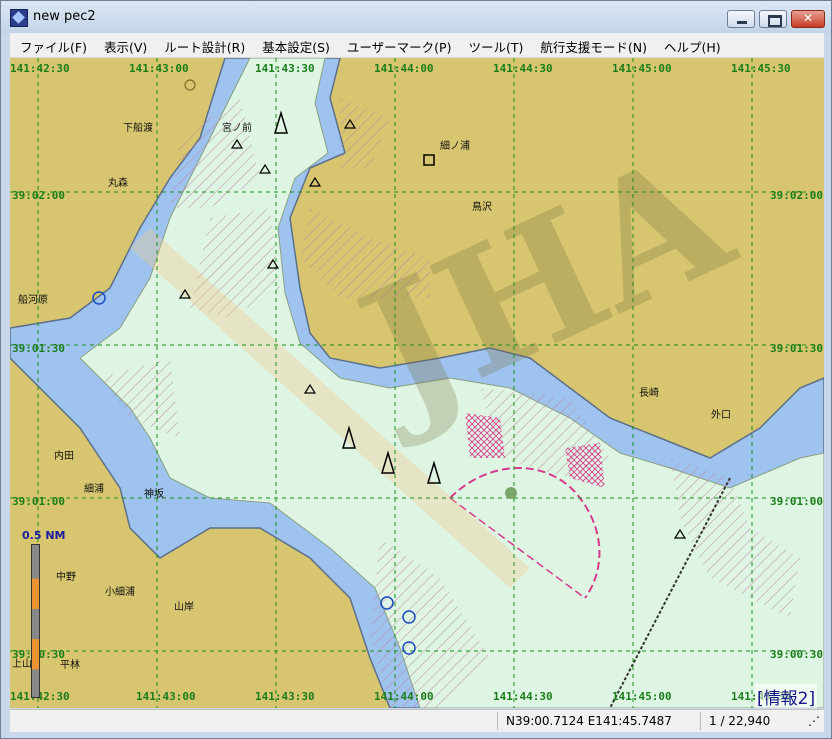 The image size is (832, 739). Describe the element at coordinates (285, 696) in the screenshot. I see `lon-label-bottom: 141:43:30` at that location.